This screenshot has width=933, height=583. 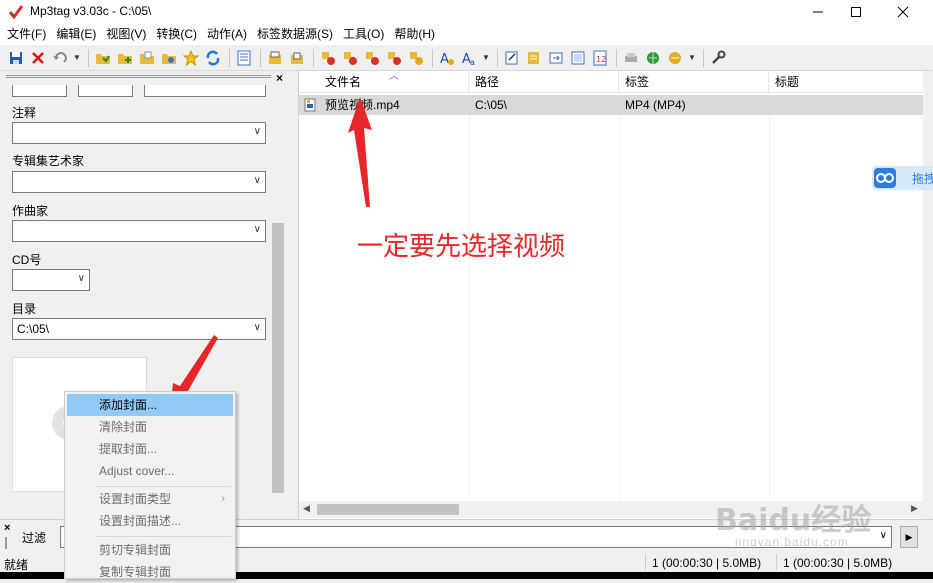 What do you see at coordinates (414, 34) in the screenshot?
I see `menu-help: 帮助(H)` at bounding box center [414, 34].